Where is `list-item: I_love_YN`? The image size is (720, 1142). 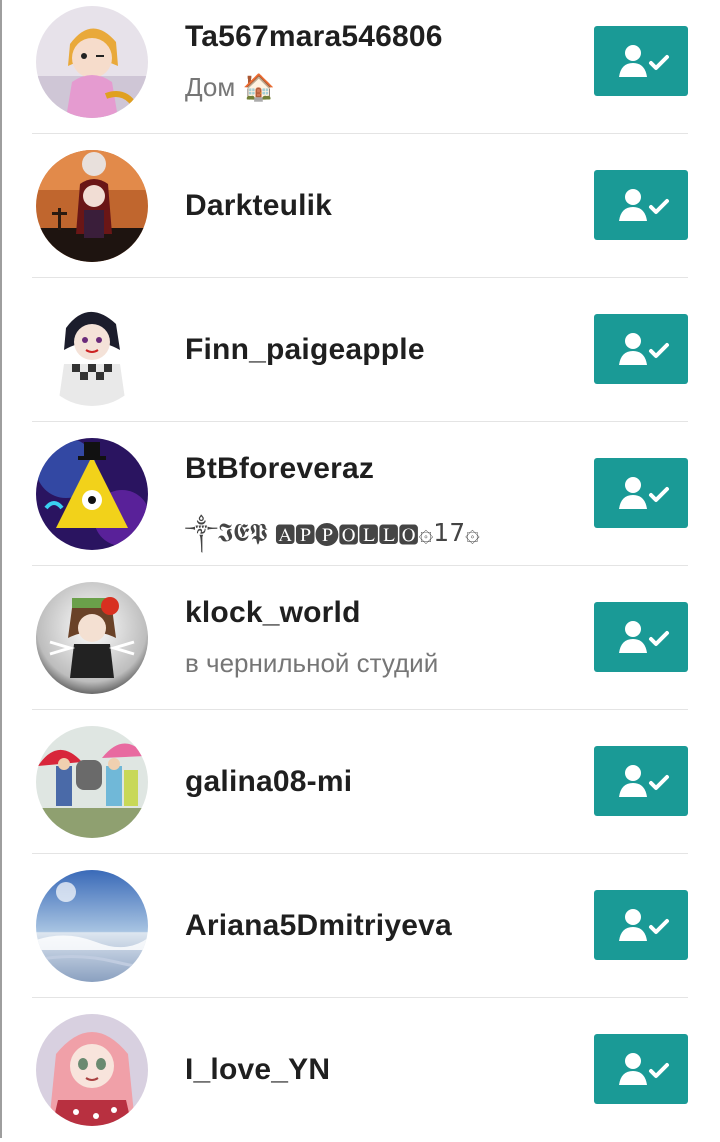
list-item: I_love_YN is located at coordinates (360, 1070).